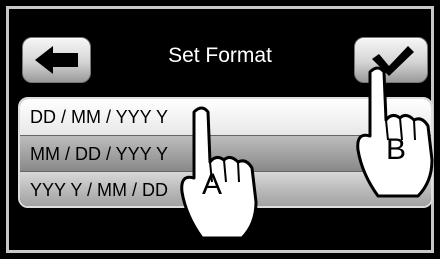 The width and height of the screenshot is (440, 259). What do you see at coordinates (220, 55) in the screenshot?
I see `page-title: Set Format` at bounding box center [220, 55].